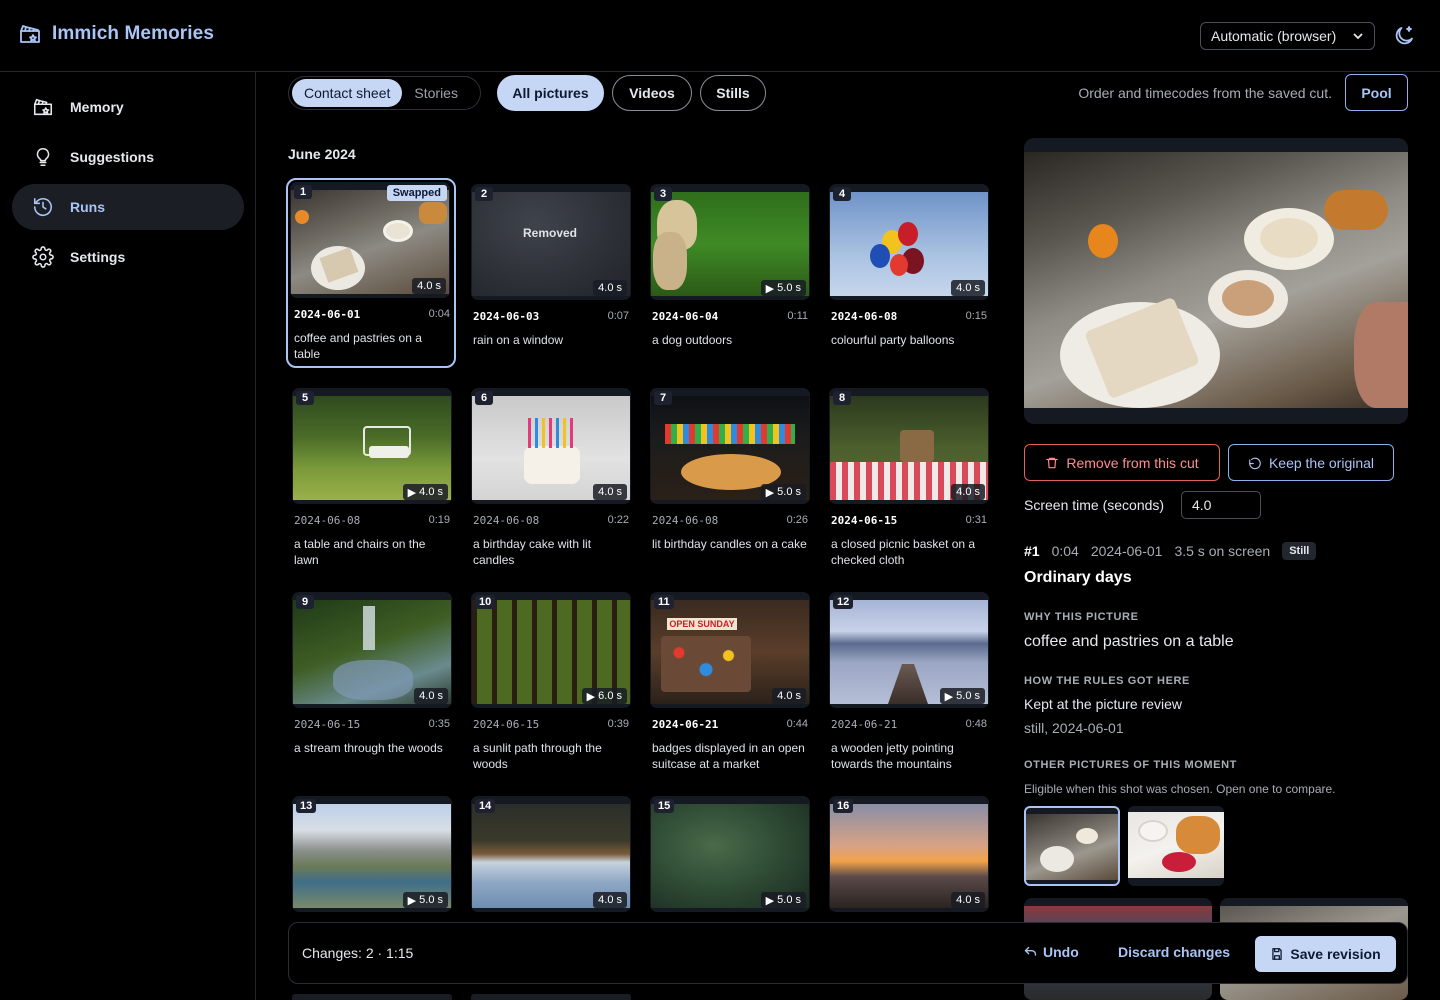 This screenshot has width=1440, height=1000. What do you see at coordinates (551, 446) in the screenshot?
I see `shot-thumbnail: 6 4.0 s` at bounding box center [551, 446].